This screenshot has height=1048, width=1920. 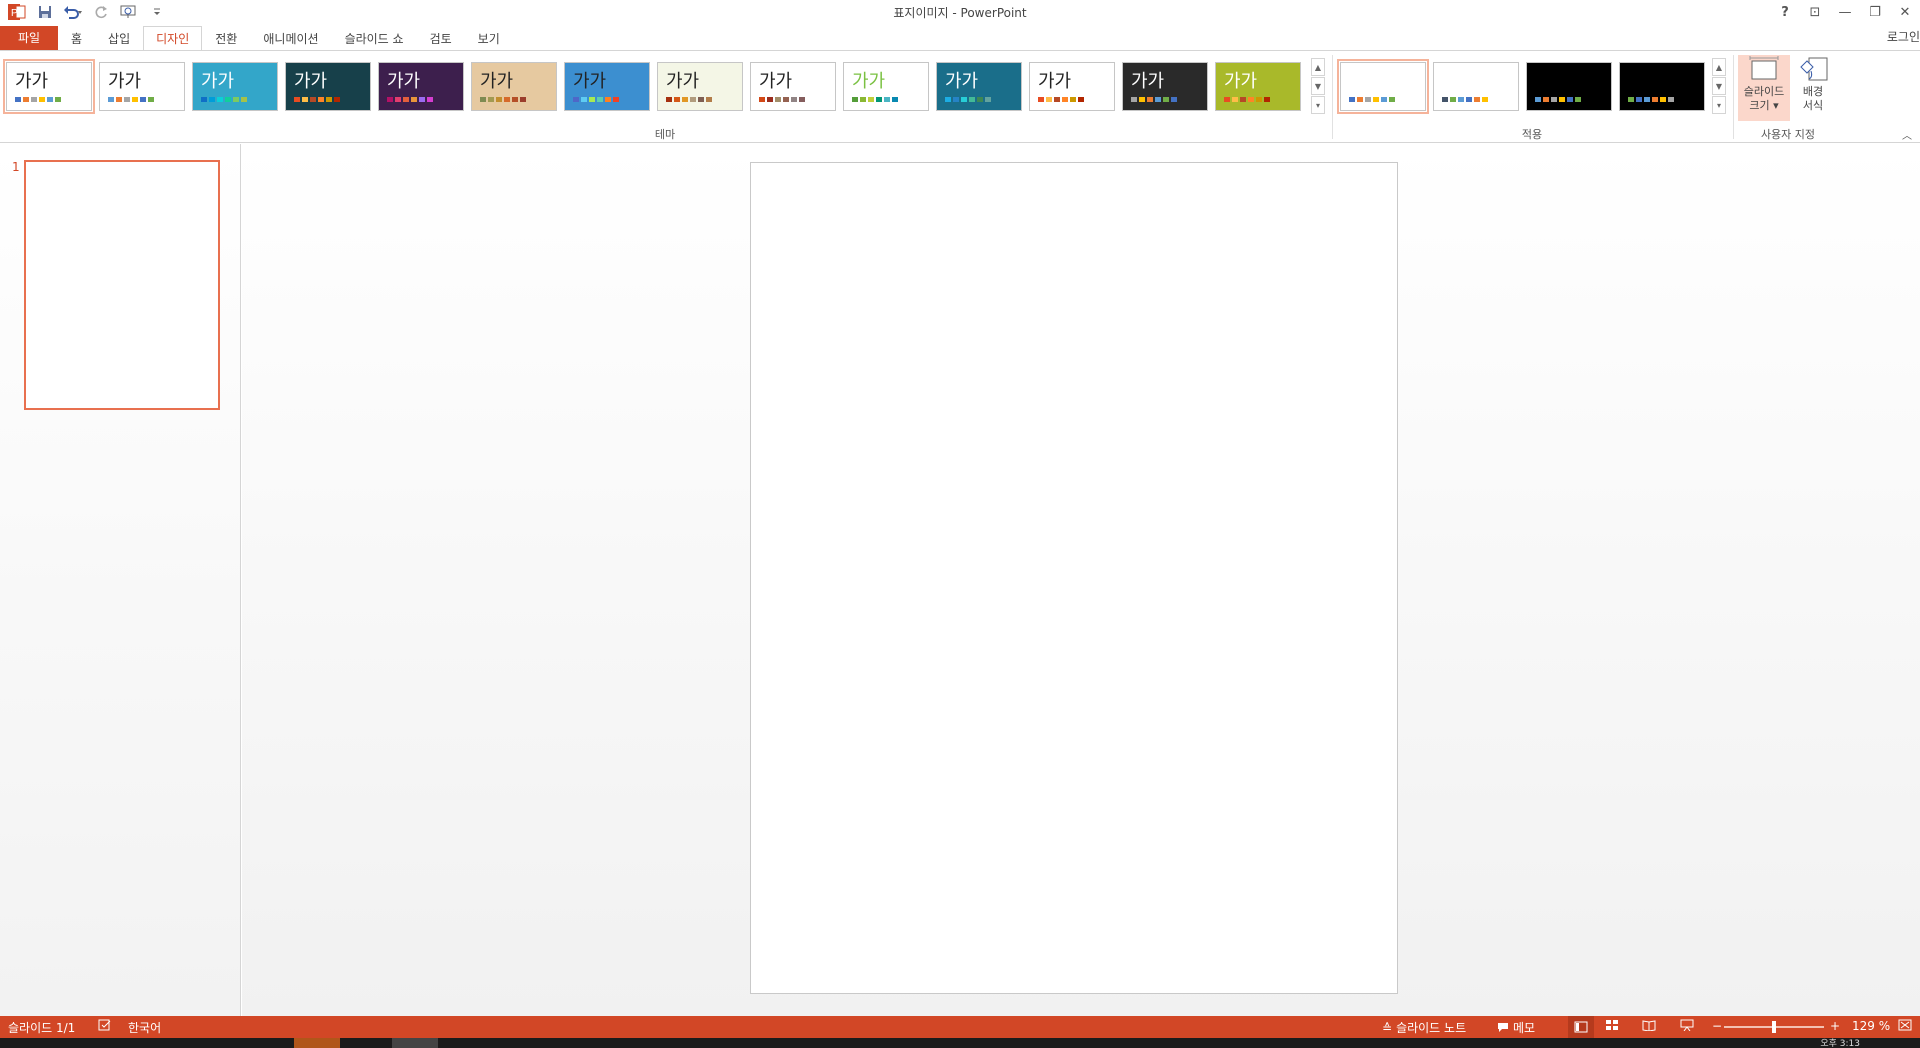 What do you see at coordinates (1905, 1025) in the screenshot?
I see `fit-slide-icon` at bounding box center [1905, 1025].